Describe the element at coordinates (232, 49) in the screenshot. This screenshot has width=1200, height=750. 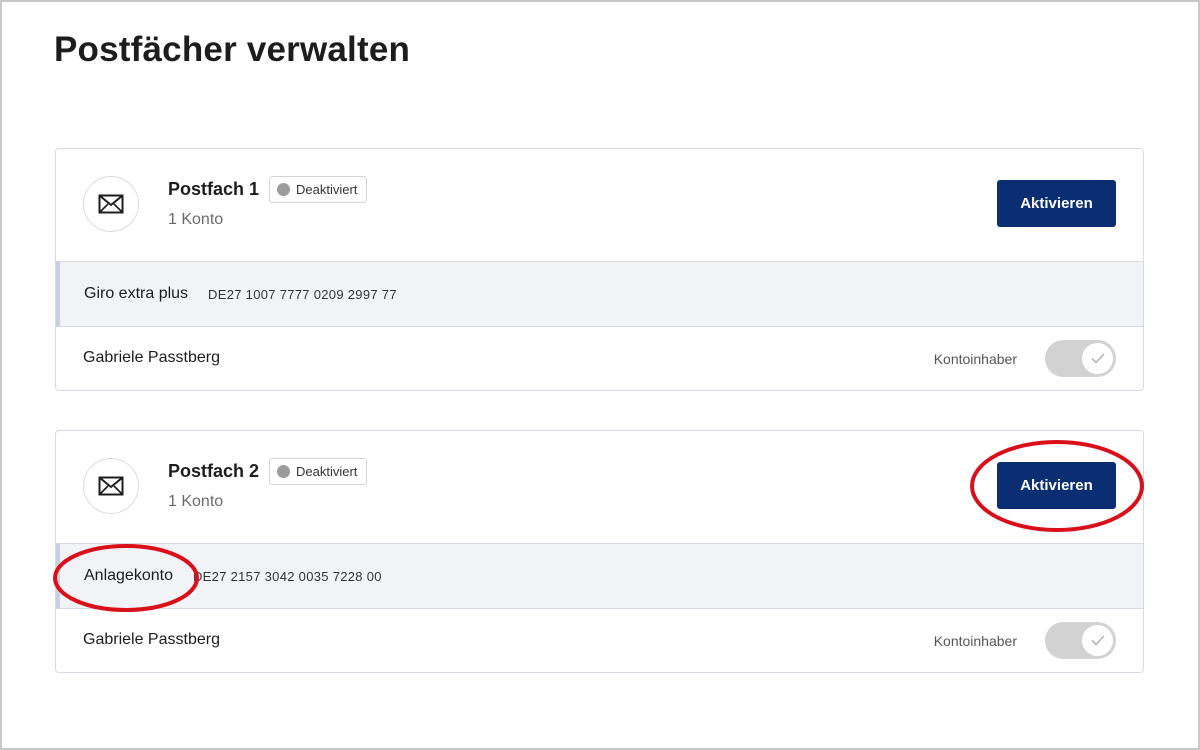
I see `page-title: Postfächer verwalten` at that location.